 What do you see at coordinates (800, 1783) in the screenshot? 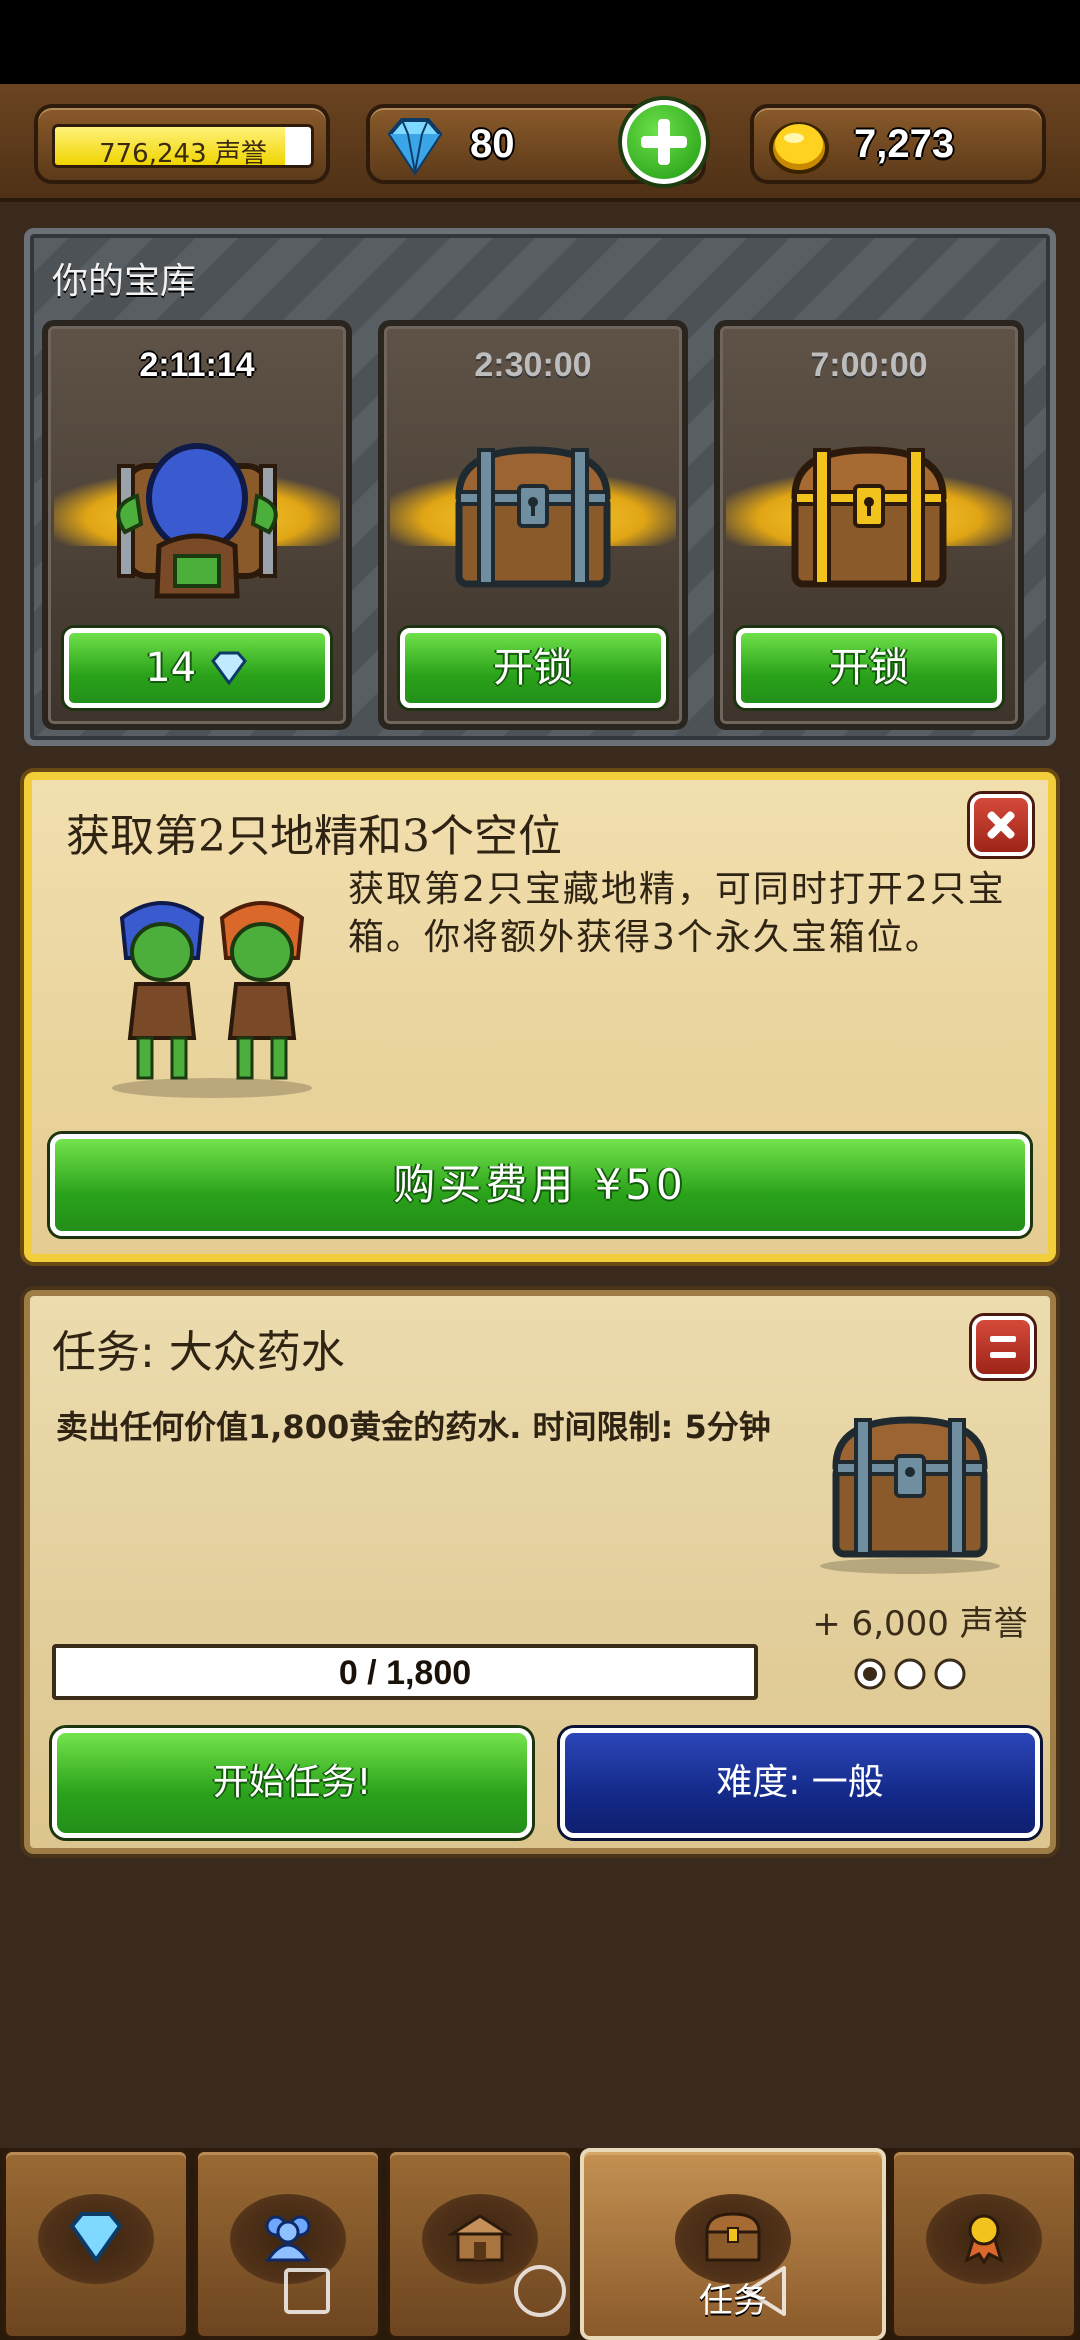
I see `difficulty-button: 难度: 一般` at bounding box center [800, 1783].